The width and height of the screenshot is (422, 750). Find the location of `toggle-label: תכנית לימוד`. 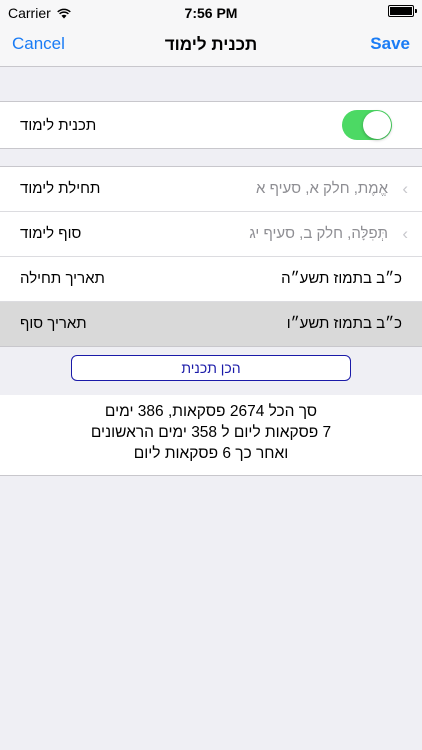

toggle-label: תכנית לימוד is located at coordinates (58, 125).